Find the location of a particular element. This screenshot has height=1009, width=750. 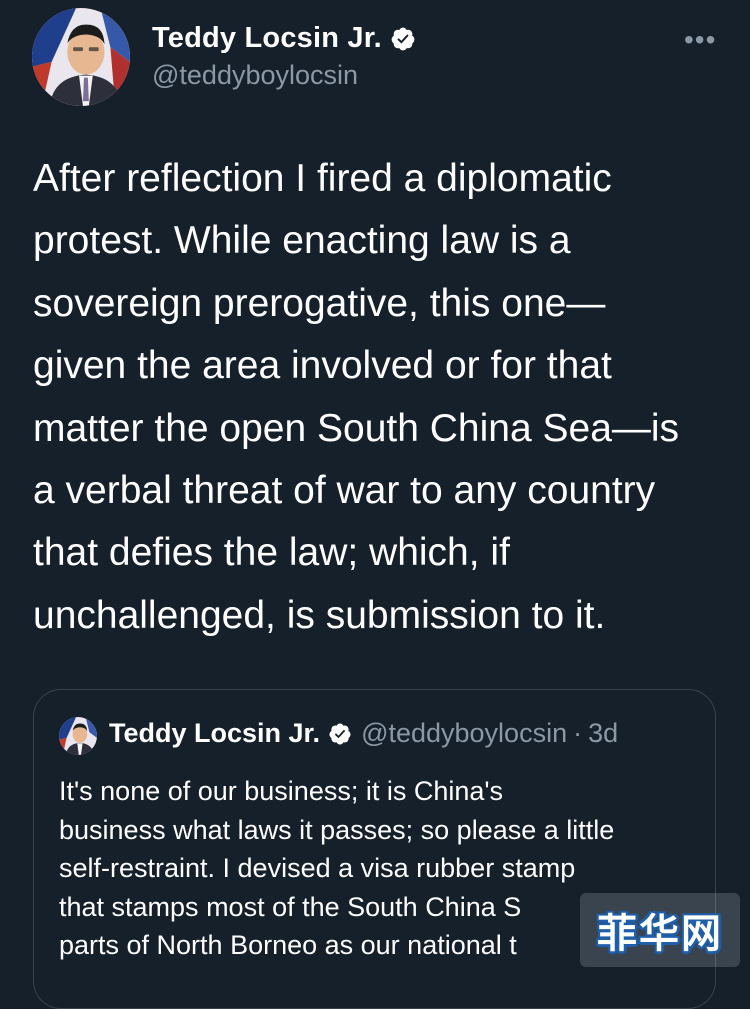

author-avatar is located at coordinates (81, 57).